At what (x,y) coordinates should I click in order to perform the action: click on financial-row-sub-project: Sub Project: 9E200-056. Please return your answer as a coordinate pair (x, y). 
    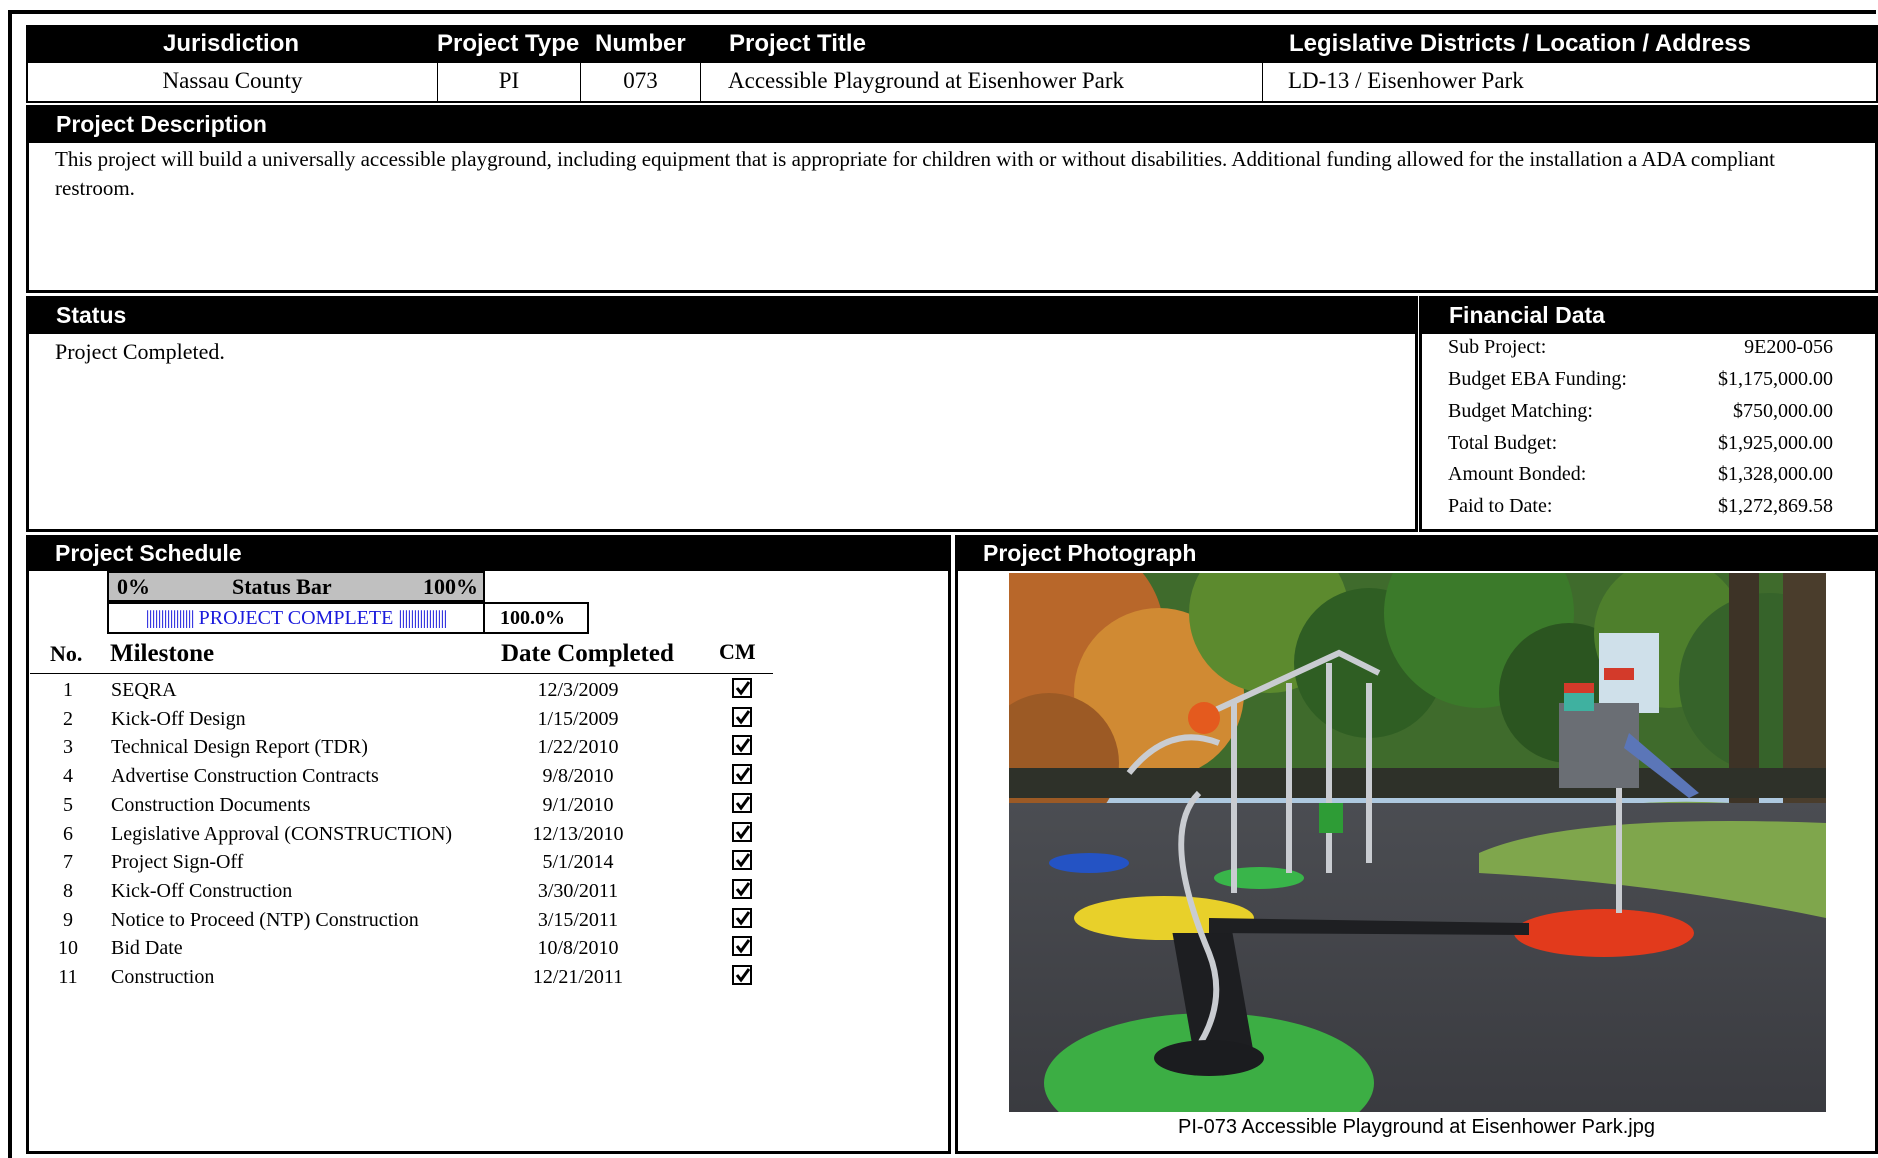
    Looking at the image, I should click on (1640, 347).